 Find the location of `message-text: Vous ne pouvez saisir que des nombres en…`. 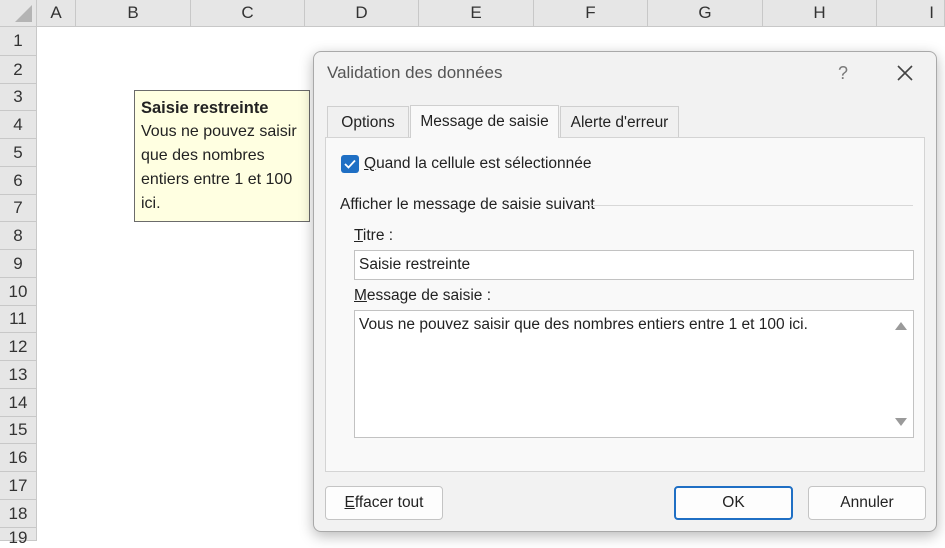

message-text: Vous ne pouvez saisir que des nombres en… is located at coordinates (583, 324).